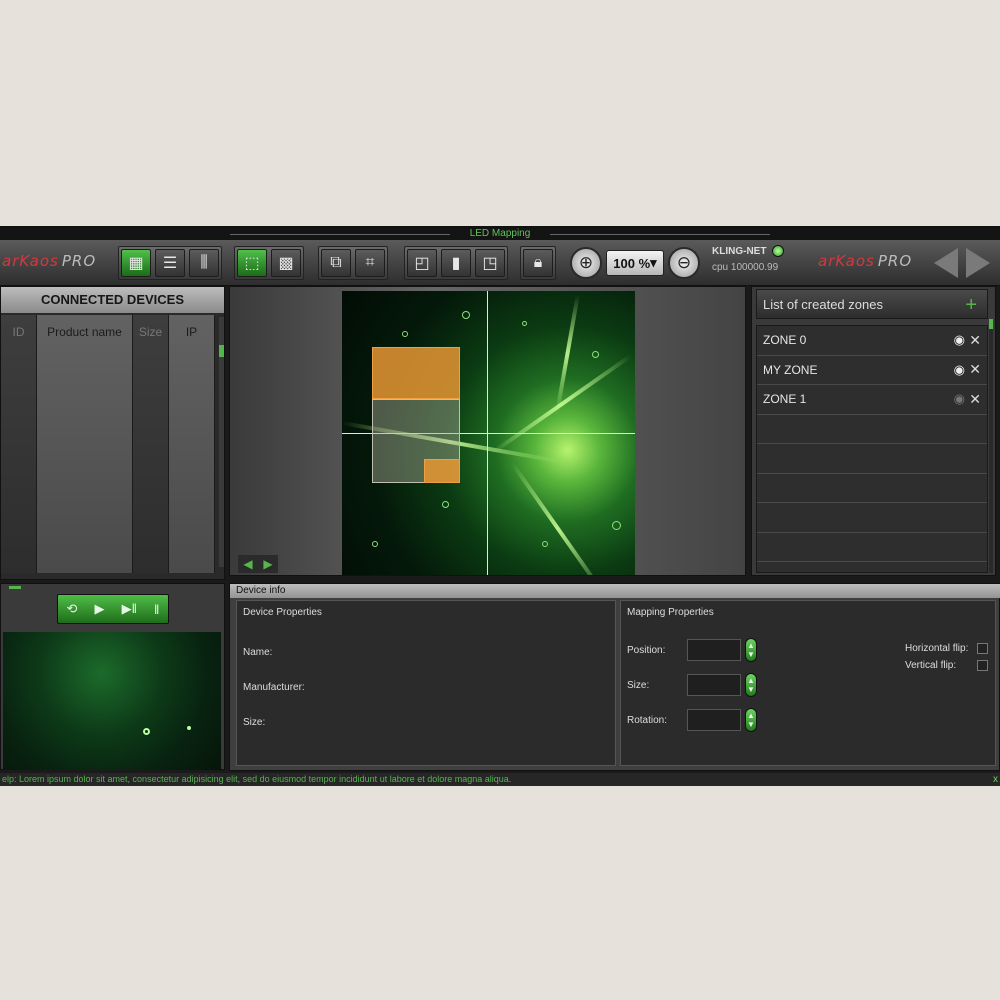 This screenshot has height=1000, width=1000. Describe the element at coordinates (19, 444) in the screenshot. I see `column-id: ID` at that location.